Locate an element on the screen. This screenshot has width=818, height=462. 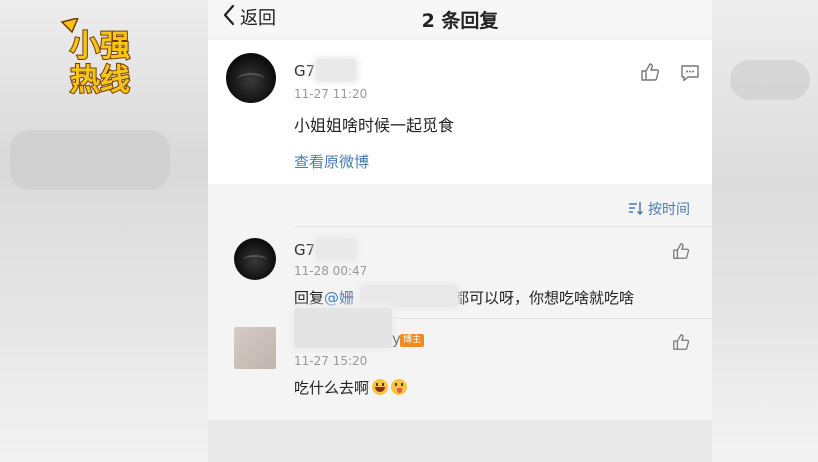
reply-body: 都可以呀，你想吃啥就吃啥 is located at coordinates (544, 298).